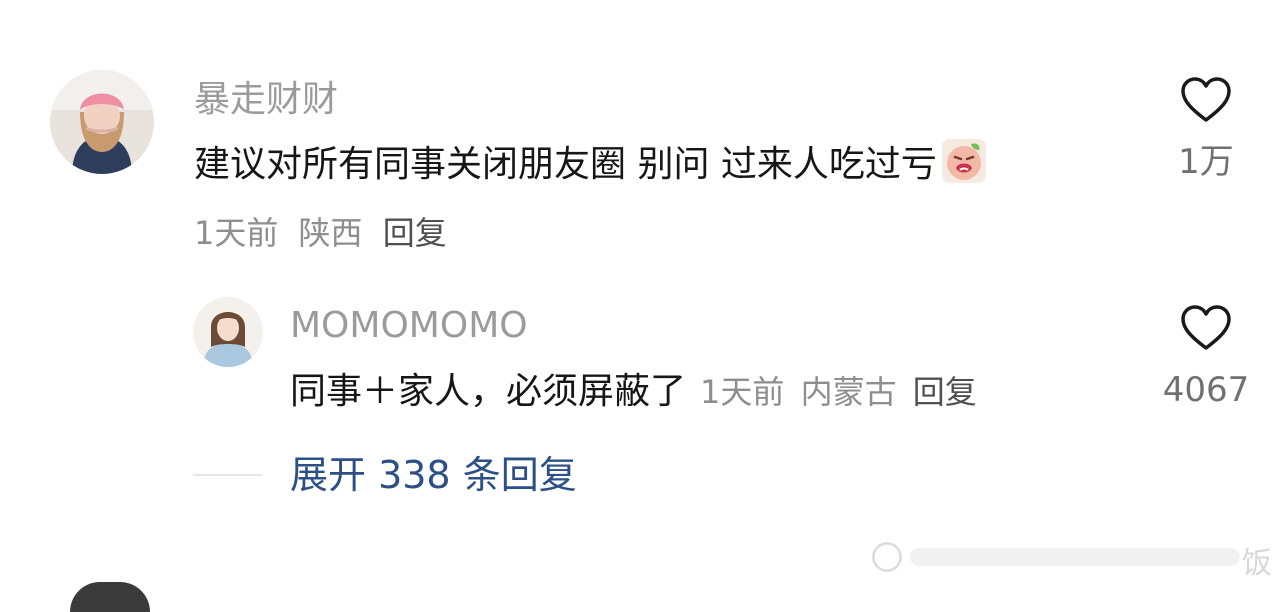 The image size is (1284, 612). I want to click on watermark-blur, so click(1075, 557).